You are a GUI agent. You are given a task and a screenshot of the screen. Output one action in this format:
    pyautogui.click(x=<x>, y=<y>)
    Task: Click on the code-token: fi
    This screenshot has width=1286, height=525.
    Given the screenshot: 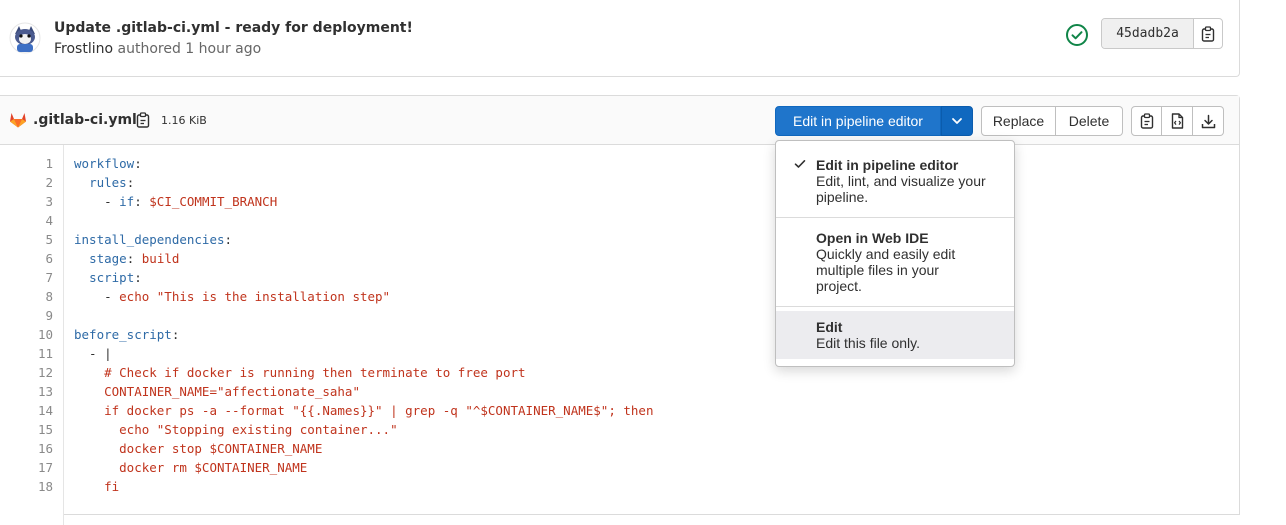 What is the action you would take?
    pyautogui.click(x=97, y=486)
    